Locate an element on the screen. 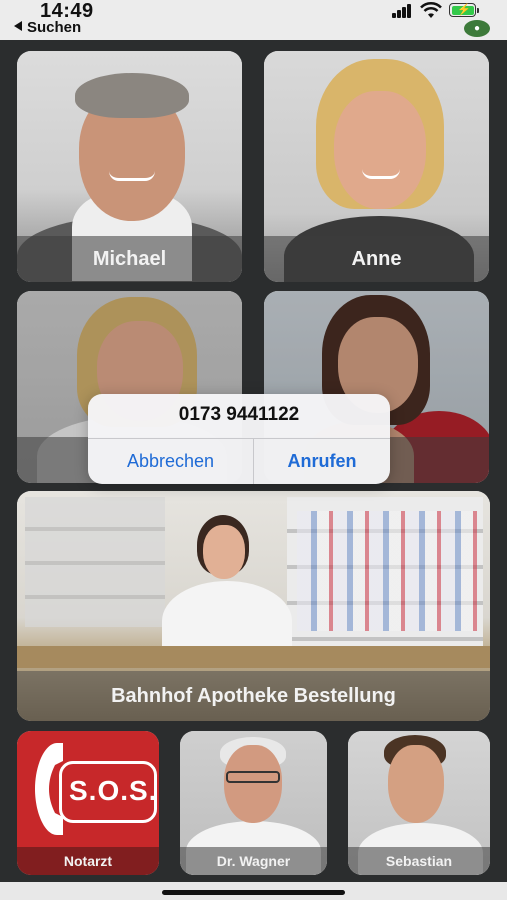  wifi-icon is located at coordinates (431, 10).